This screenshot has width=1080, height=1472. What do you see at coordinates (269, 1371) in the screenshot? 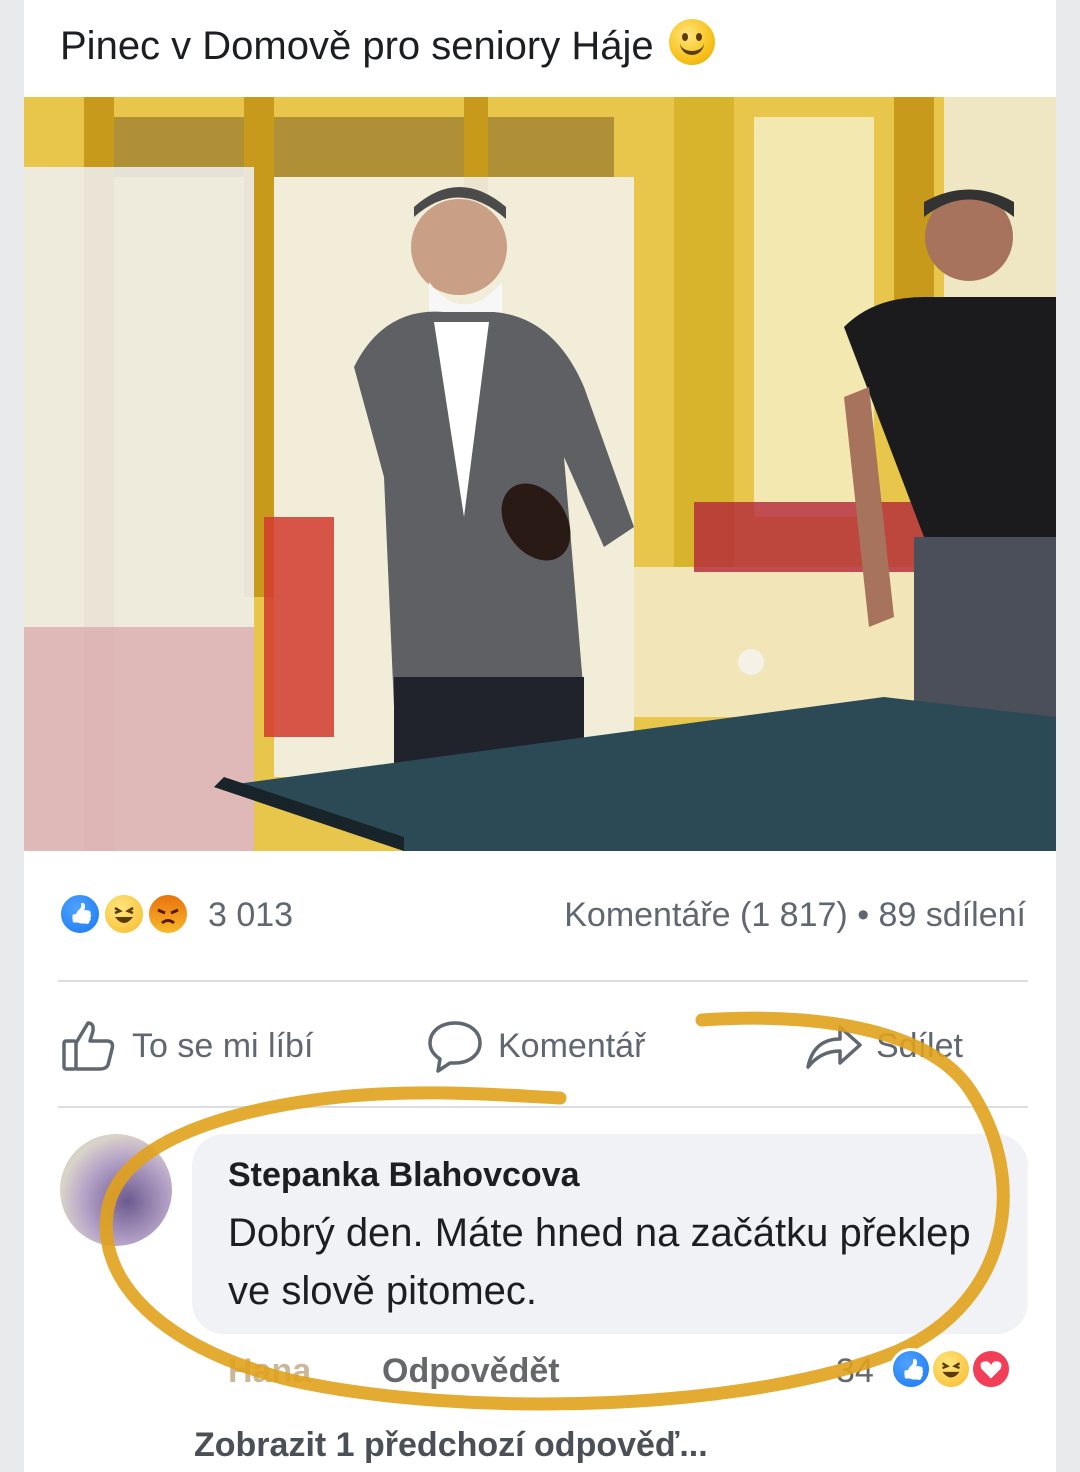
I see `comment-hide-link: Hana` at bounding box center [269, 1371].